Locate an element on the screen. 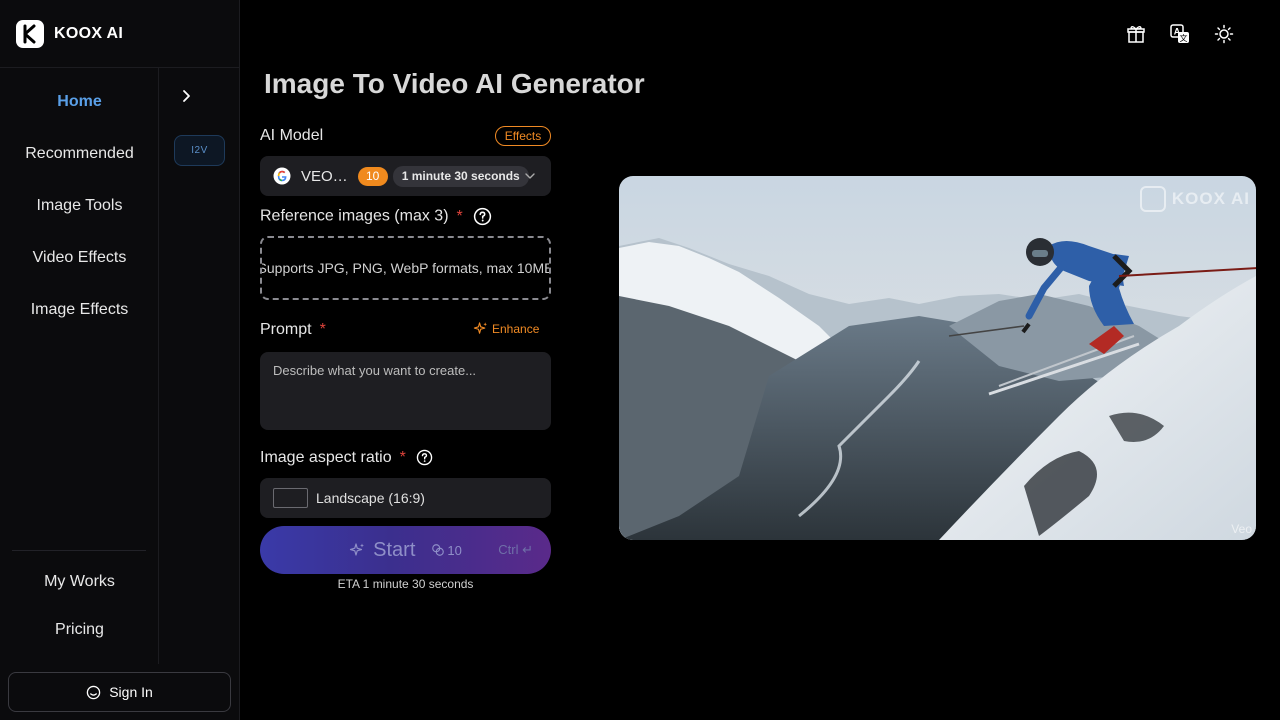 The height and width of the screenshot is (720, 1280). brand-name: KOOX AI is located at coordinates (89, 33).